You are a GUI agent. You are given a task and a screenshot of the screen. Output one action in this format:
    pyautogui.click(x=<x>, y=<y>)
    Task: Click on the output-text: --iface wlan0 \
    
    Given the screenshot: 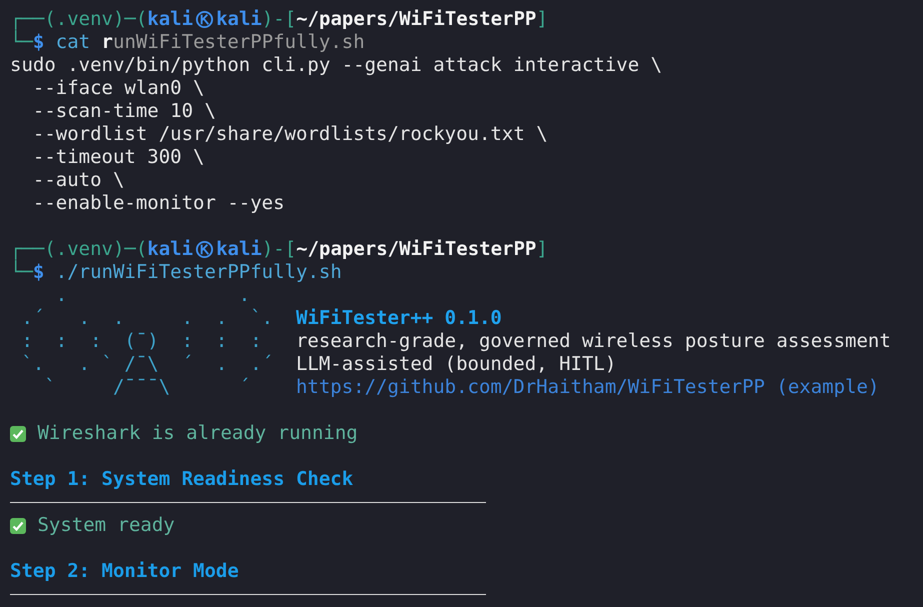 What is the action you would take?
    pyautogui.click(x=118, y=88)
    